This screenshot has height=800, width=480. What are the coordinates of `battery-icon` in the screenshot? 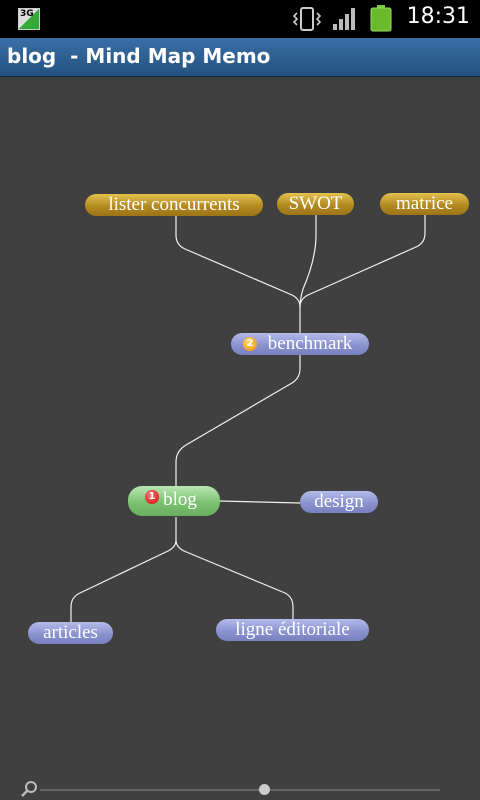 It's located at (381, 18).